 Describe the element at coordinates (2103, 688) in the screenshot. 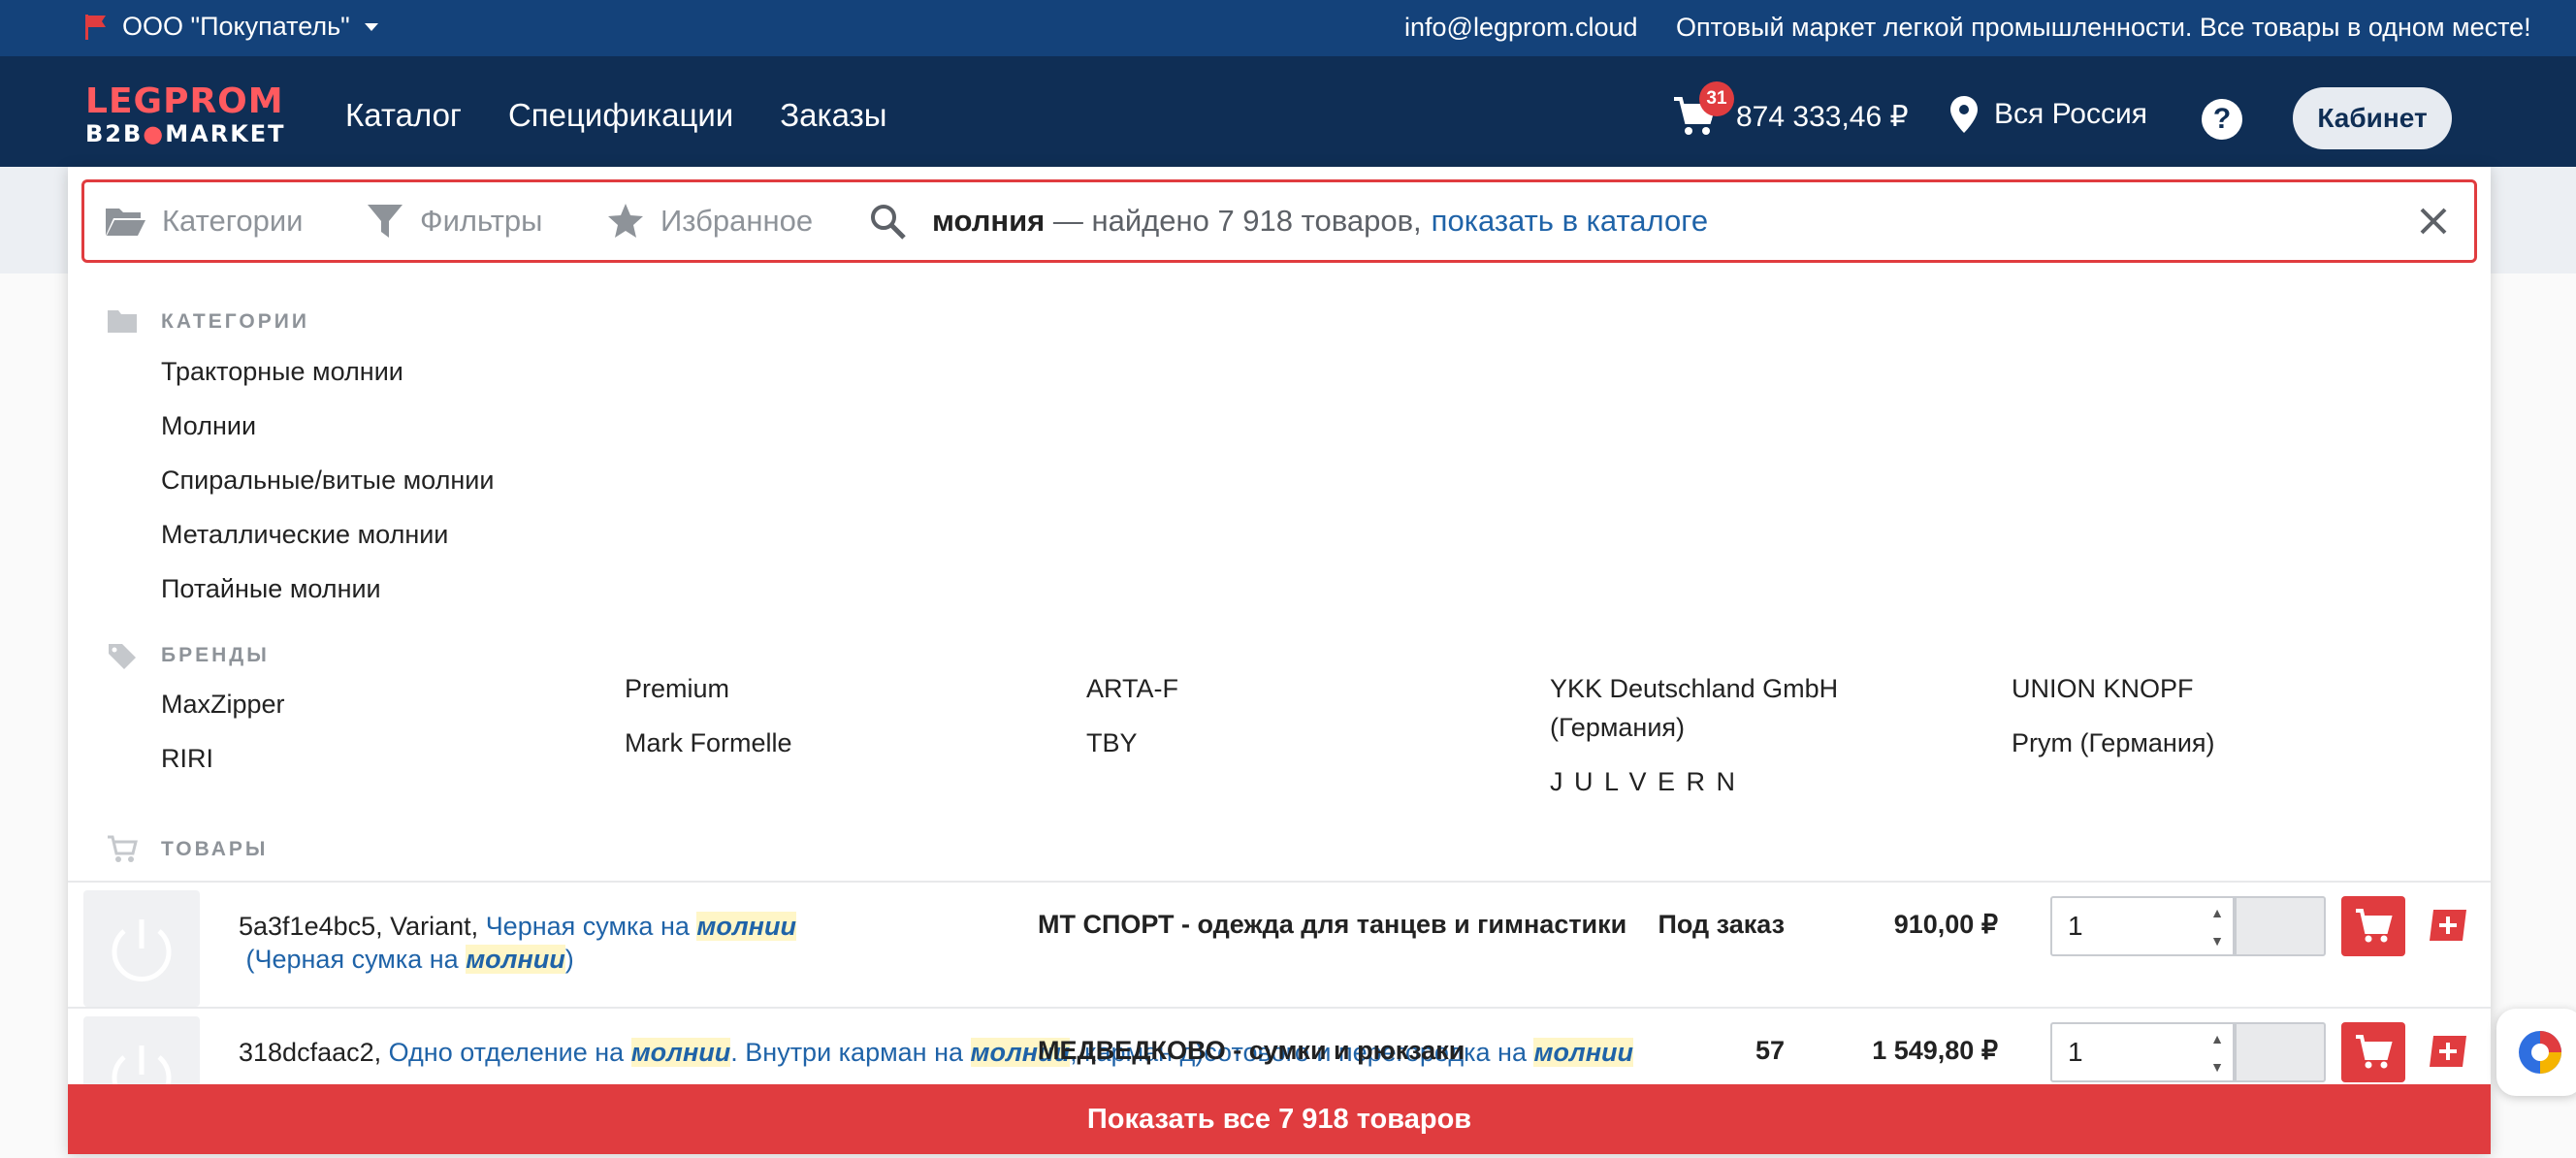

I see `brand-item: UNION KNOPF` at that location.